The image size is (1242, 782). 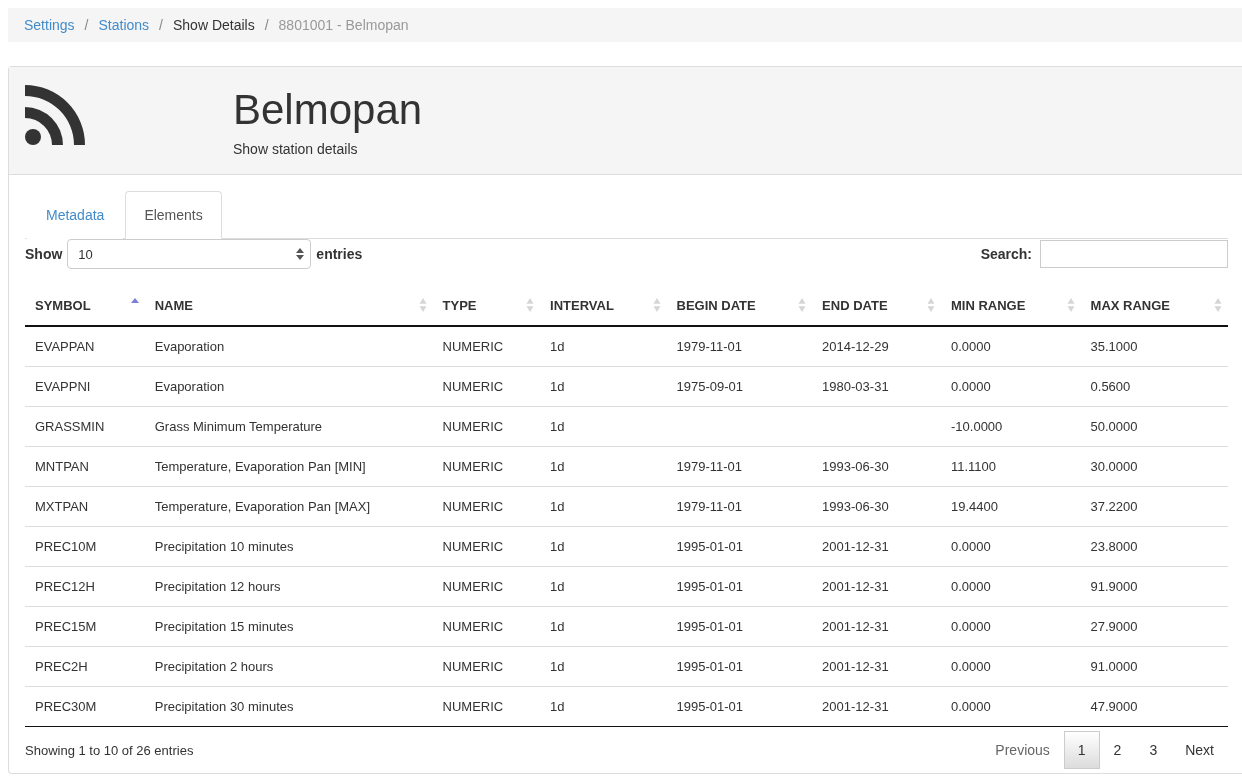 What do you see at coordinates (855, 386) in the screenshot?
I see `table-cell: 1980-03-31` at bounding box center [855, 386].